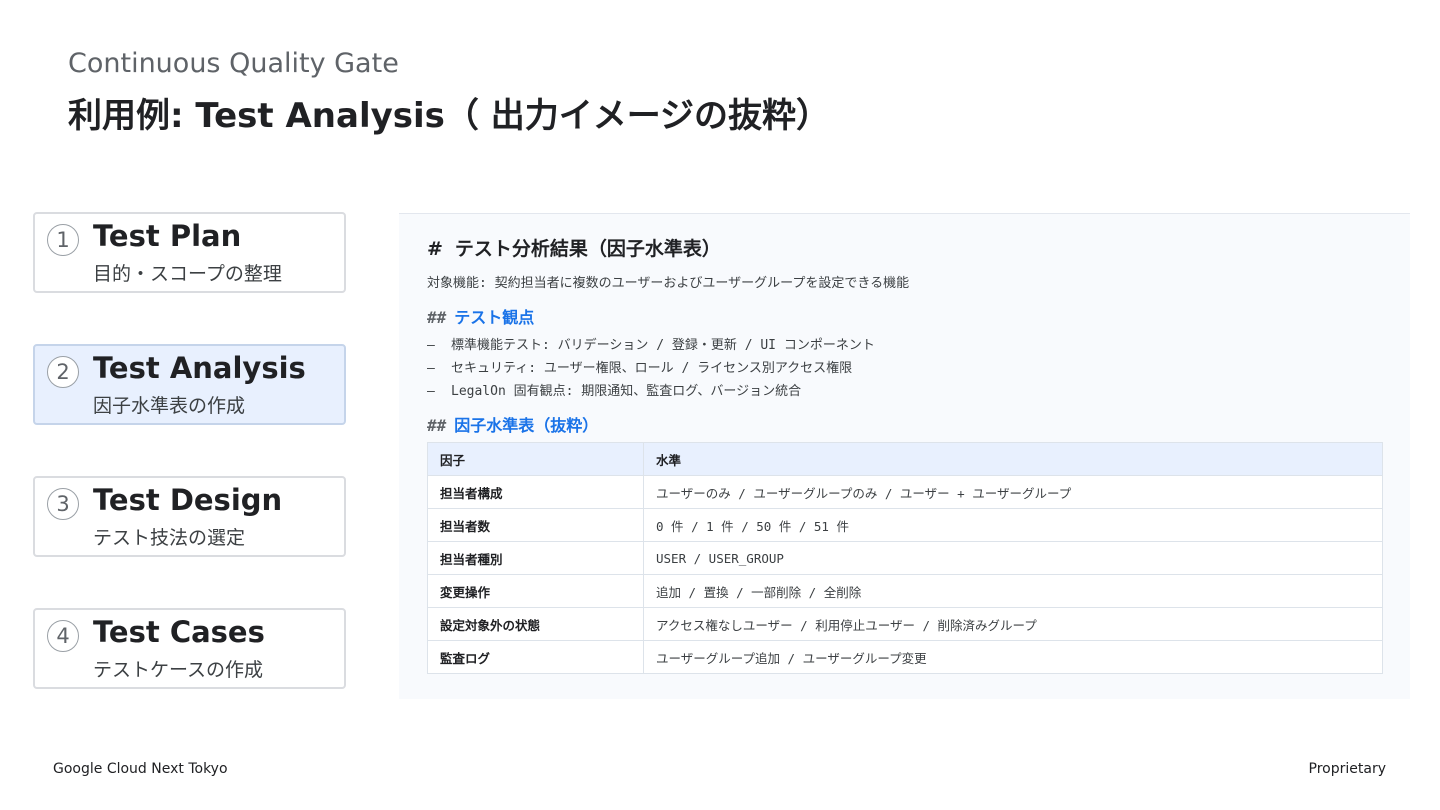 The image size is (1440, 810). Describe the element at coordinates (535, 459) in the screenshot. I see `column-header-factor: 因子` at that location.